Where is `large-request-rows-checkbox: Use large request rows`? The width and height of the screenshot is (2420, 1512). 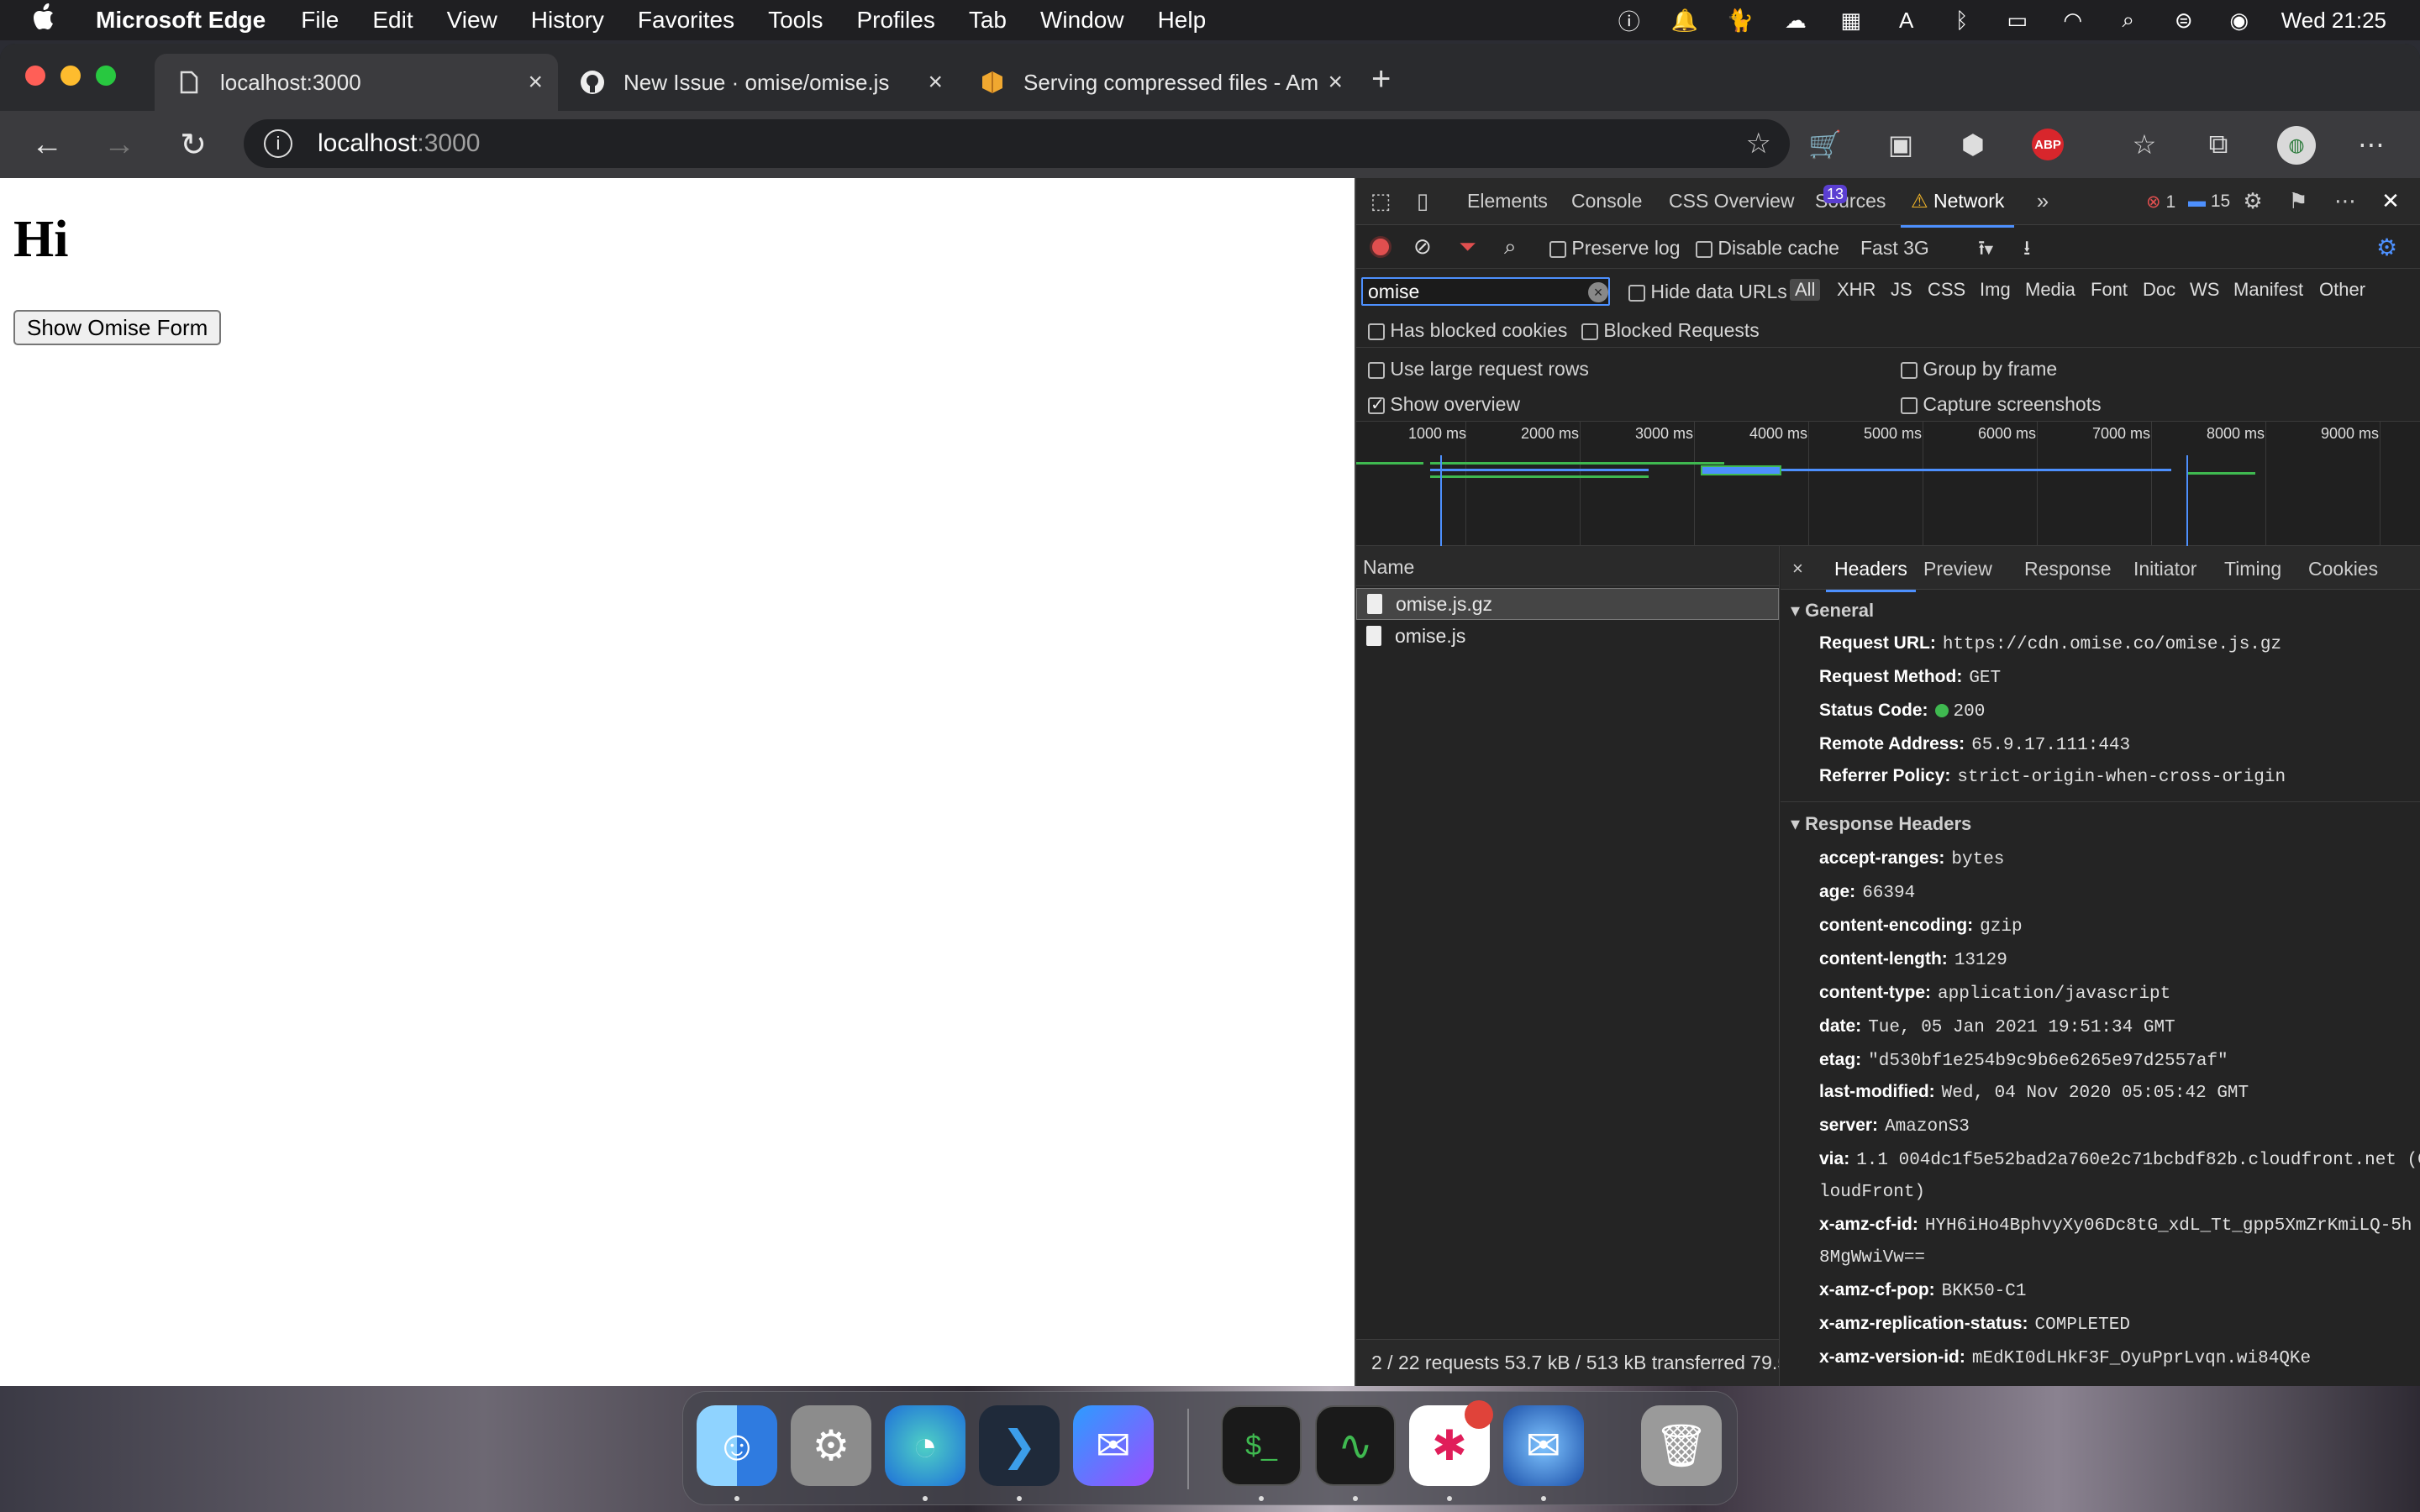 large-request-rows-checkbox: Use large request rows is located at coordinates (1478, 369).